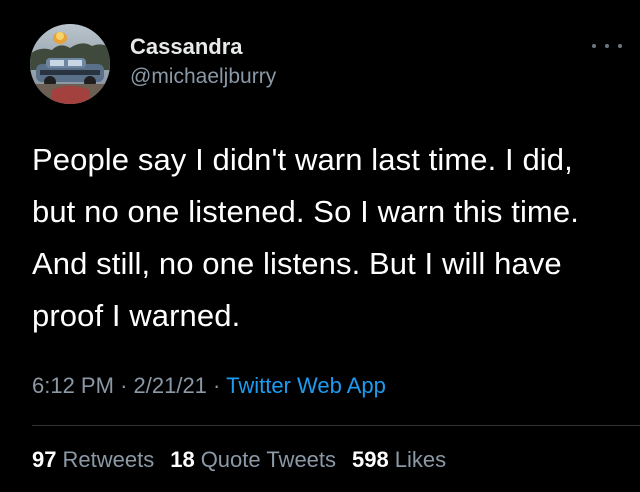  Describe the element at coordinates (268, 459) in the screenshot. I see `quote-tweets-label: Quote Tweets` at that location.